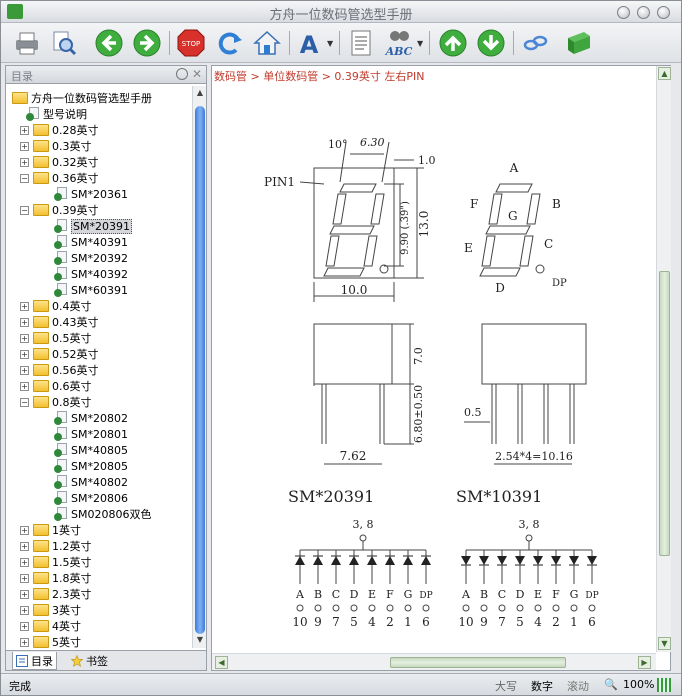  Describe the element at coordinates (34, 661) in the screenshot. I see `tab-contents: 目录` at that location.